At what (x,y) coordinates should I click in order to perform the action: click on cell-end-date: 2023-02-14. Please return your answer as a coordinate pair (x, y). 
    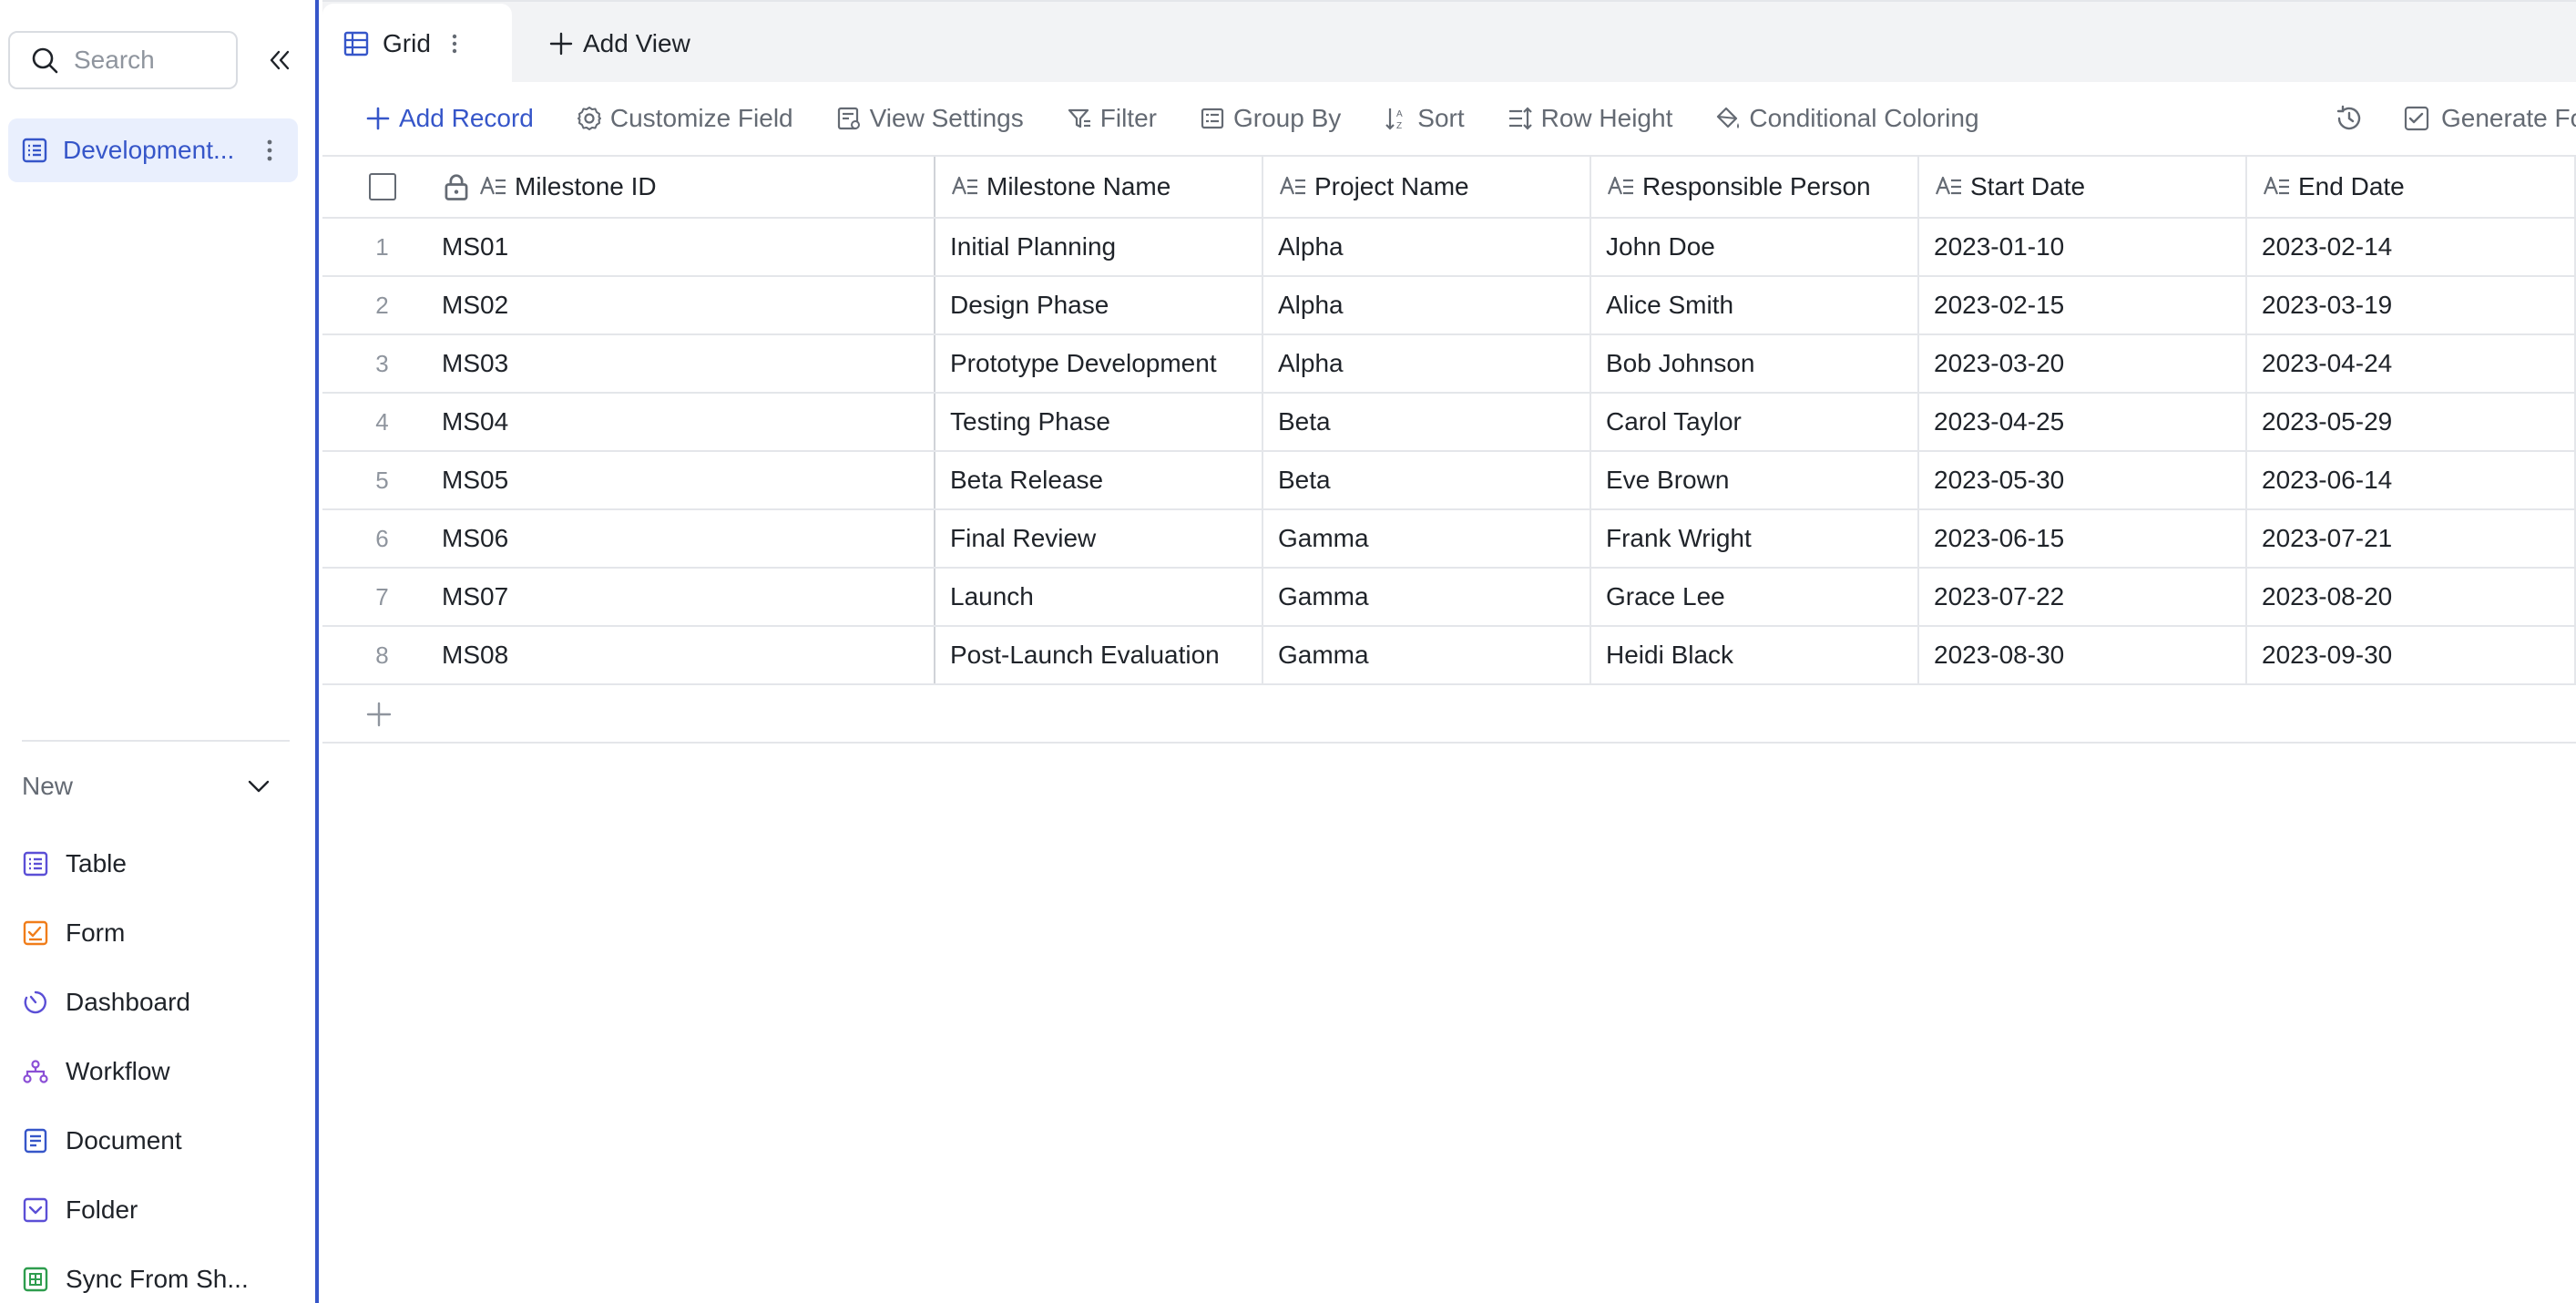
    Looking at the image, I should click on (2411, 247).